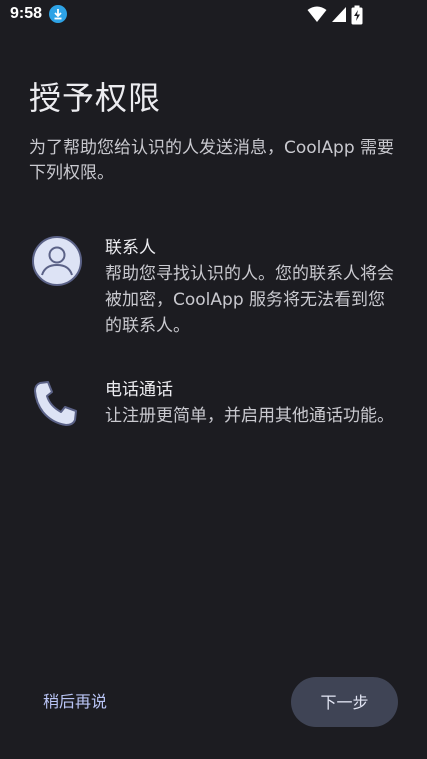 The height and width of the screenshot is (759, 427). What do you see at coordinates (26, 13) in the screenshot?
I see `status-time: 9:58` at bounding box center [26, 13].